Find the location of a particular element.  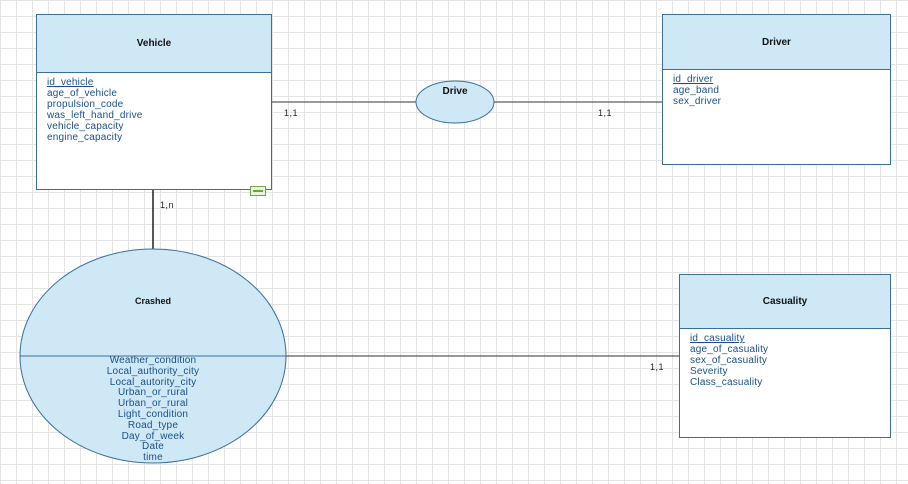

cardinality-vehicle-drive: 1,1 is located at coordinates (291, 113).